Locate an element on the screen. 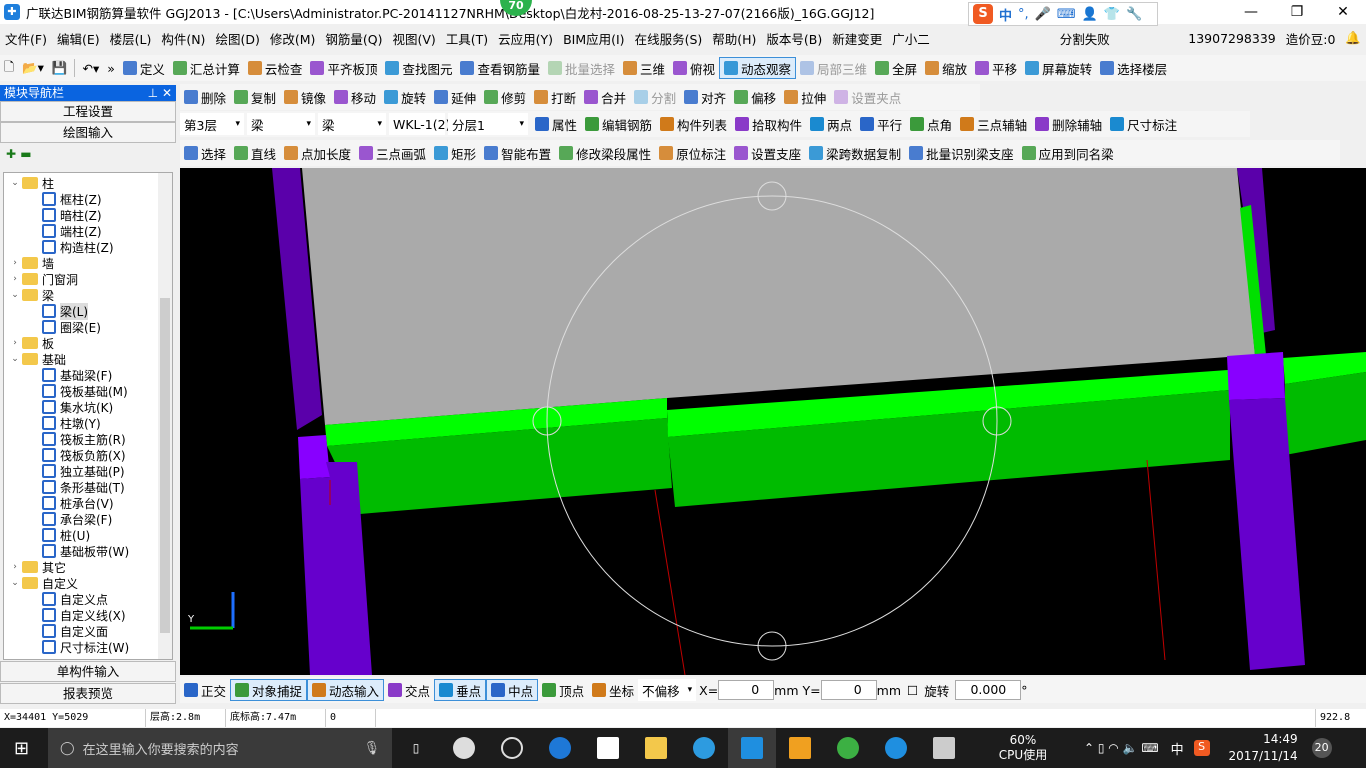 The image size is (1366, 768). snap-button: 中点 is located at coordinates (512, 690).